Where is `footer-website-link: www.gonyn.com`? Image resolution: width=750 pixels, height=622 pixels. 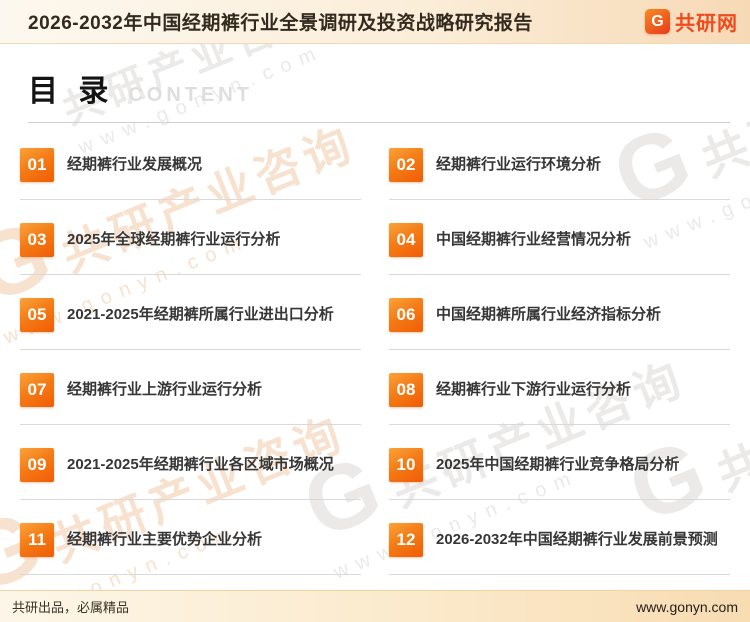 footer-website-link: www.gonyn.com is located at coordinates (687, 607).